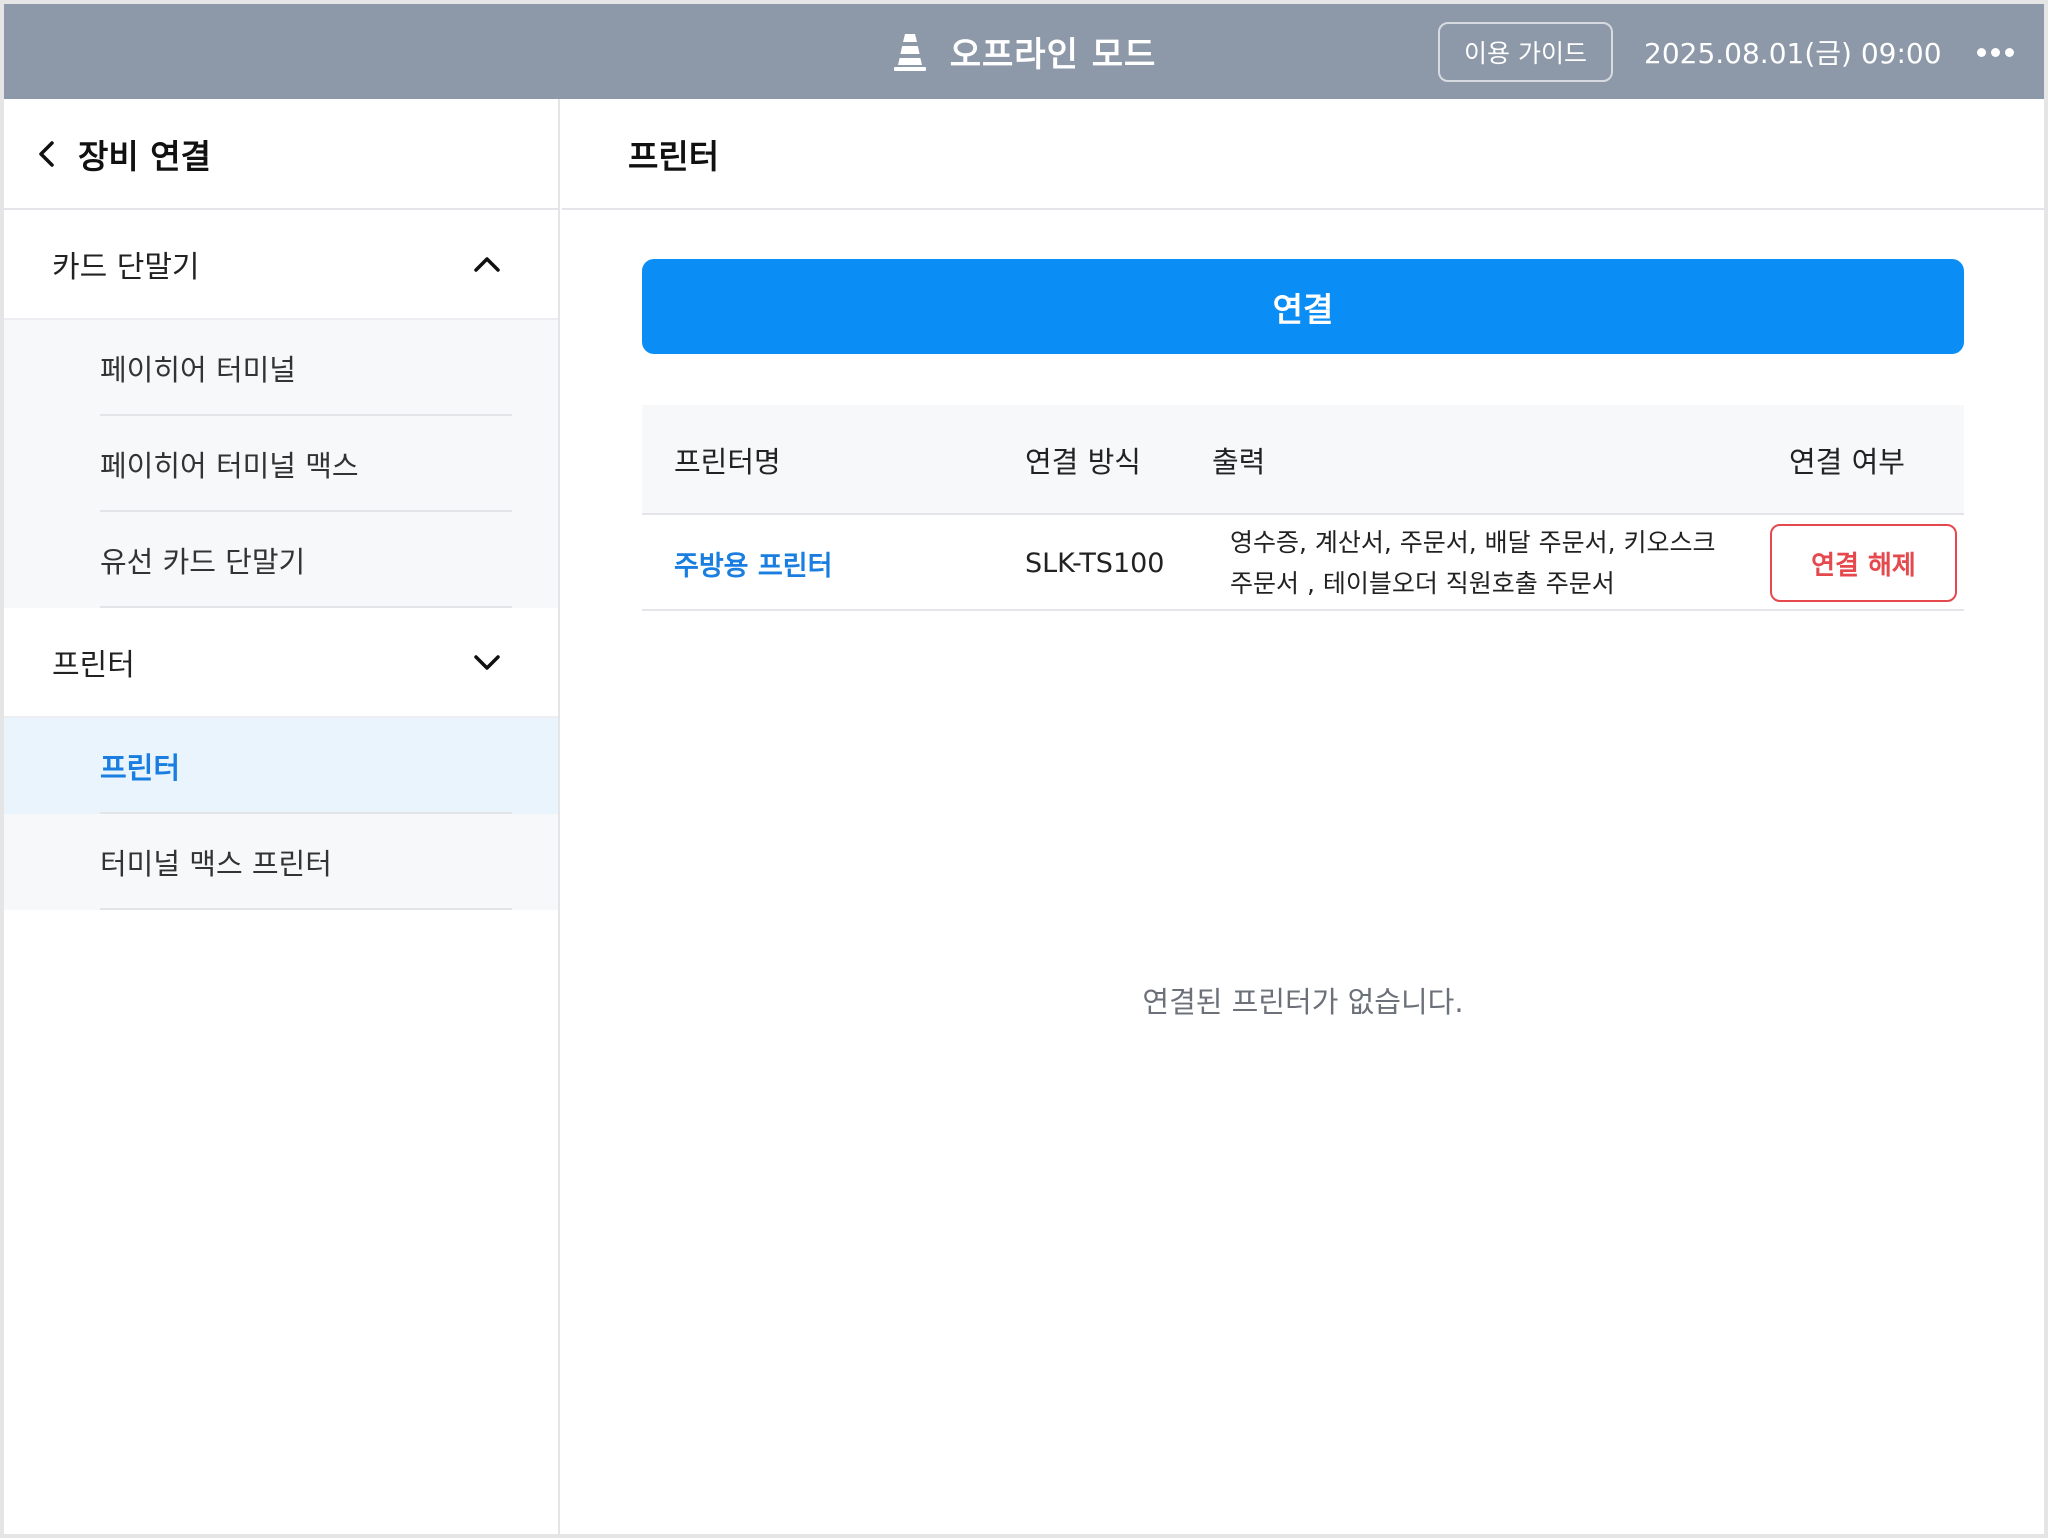 Image resolution: width=2048 pixels, height=1538 pixels. I want to click on sidebar-group-printer: 프린터, so click(281, 663).